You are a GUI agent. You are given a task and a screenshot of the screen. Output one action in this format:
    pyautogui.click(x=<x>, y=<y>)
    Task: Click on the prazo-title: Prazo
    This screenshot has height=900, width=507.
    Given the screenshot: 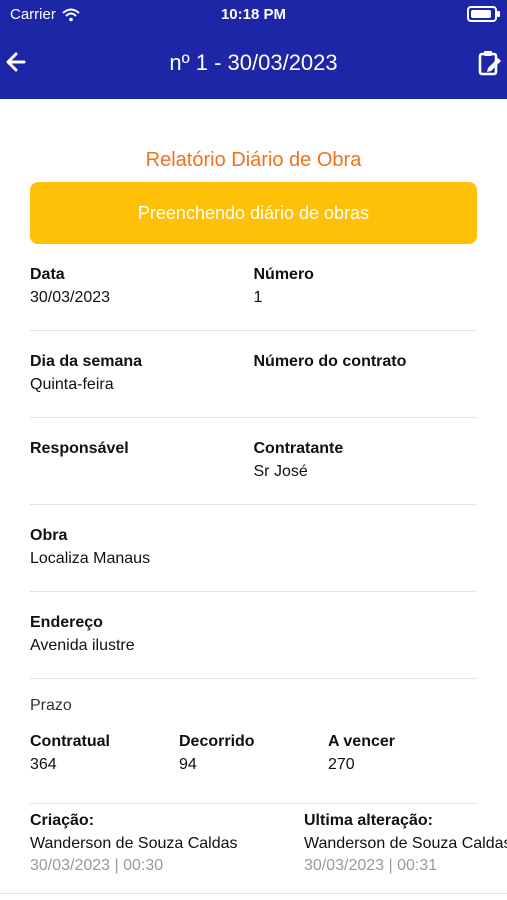 What is the action you would take?
    pyautogui.click(x=51, y=705)
    